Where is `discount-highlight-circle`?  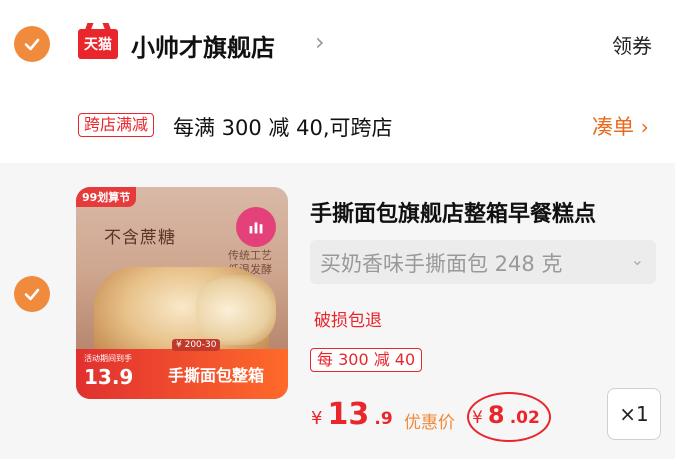 discount-highlight-circle is located at coordinates (509, 417).